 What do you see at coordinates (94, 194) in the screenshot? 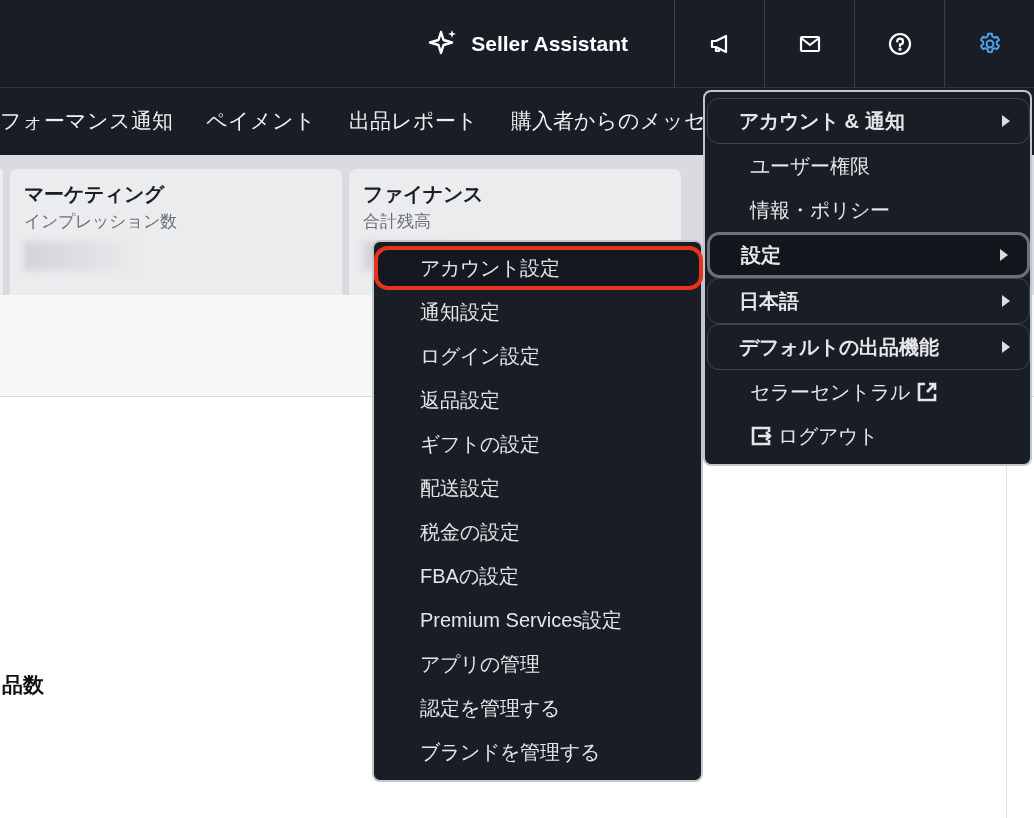
I see `card-title: マーケティング` at bounding box center [94, 194].